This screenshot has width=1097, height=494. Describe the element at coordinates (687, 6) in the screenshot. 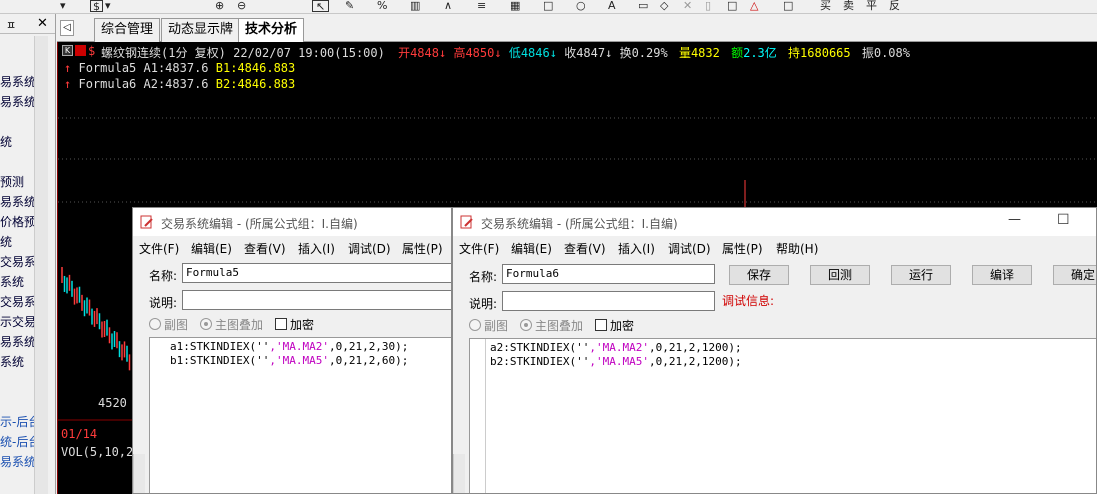

I see `delete-icon: ✕` at that location.